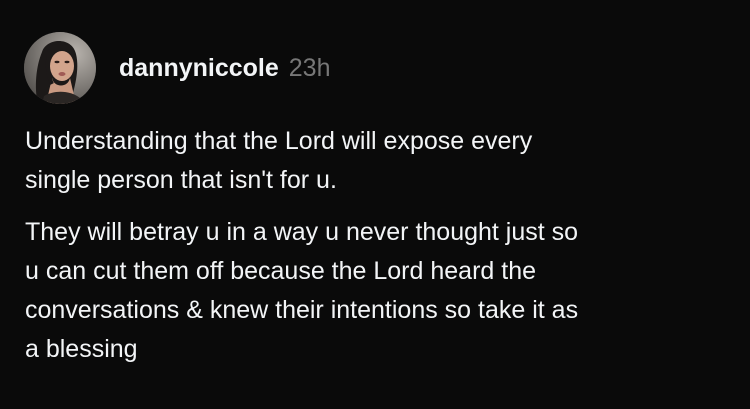  Describe the element at coordinates (309, 67) in the screenshot. I see `post-timestamp: 23h` at that location.